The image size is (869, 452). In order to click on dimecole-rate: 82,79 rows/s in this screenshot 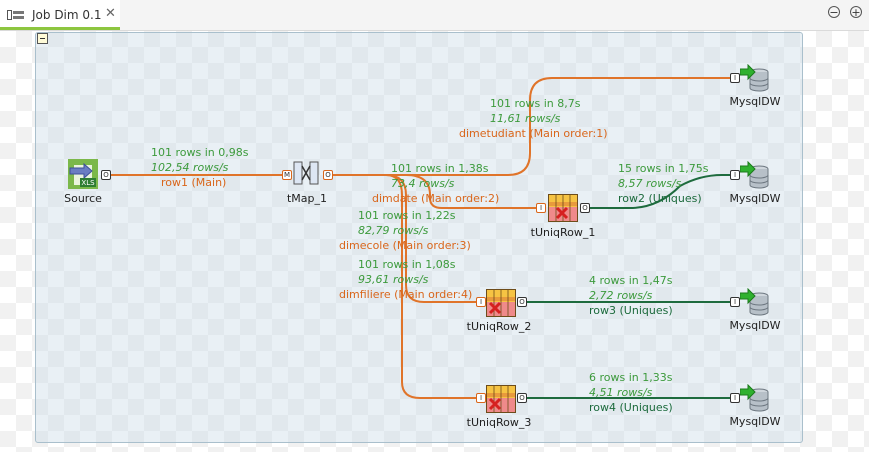, I will do `click(393, 230)`.